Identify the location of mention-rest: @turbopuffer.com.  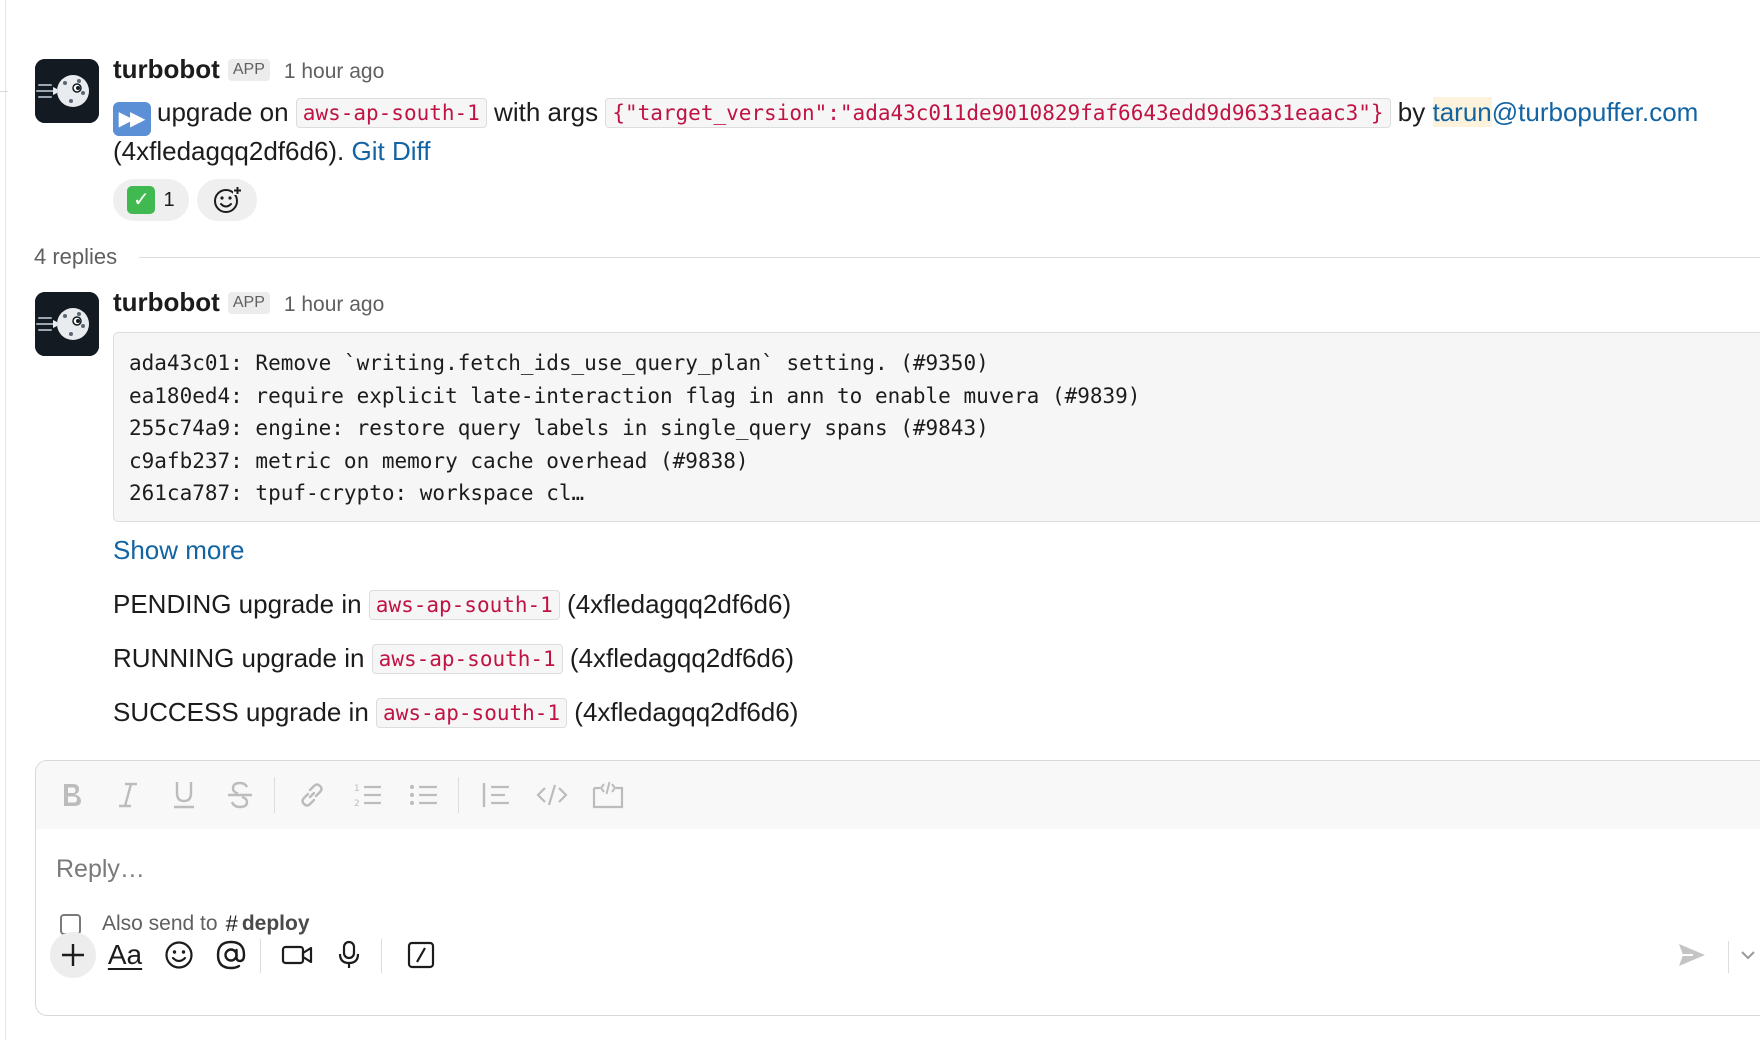
(1595, 112).